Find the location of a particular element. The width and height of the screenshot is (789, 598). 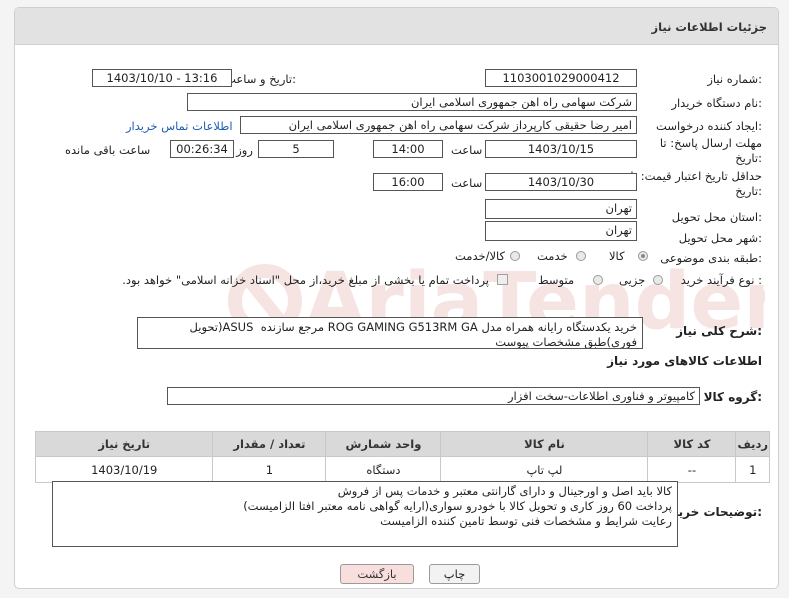

table-row: 1 -- لپ تاپ دستگاه 1 1403/10/19 is located at coordinates (402, 469).